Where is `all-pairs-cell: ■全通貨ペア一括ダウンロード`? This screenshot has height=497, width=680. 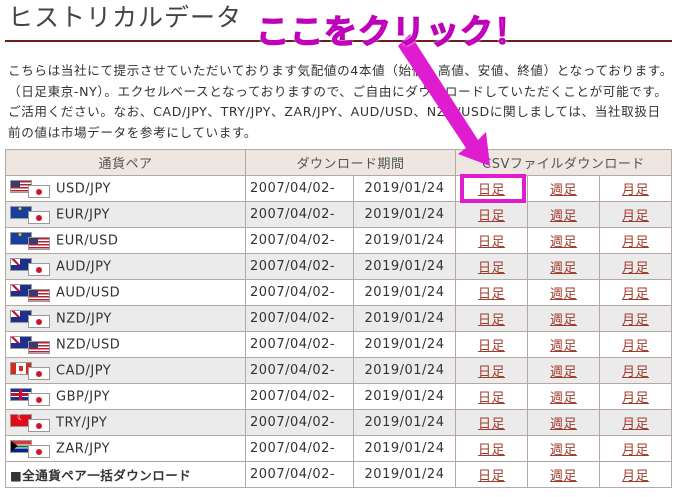 all-pairs-cell: ■全通貨ペア一括ダウンロード is located at coordinates (125, 474).